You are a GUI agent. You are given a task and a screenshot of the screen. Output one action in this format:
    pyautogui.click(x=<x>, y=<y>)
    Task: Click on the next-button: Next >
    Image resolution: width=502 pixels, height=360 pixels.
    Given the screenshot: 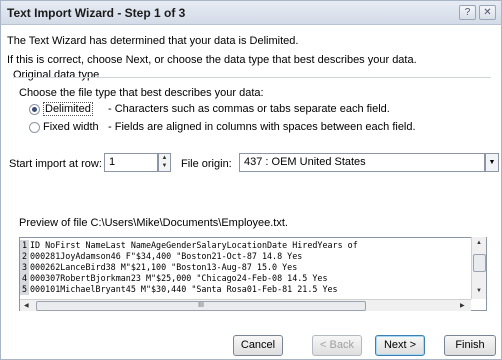 What is the action you would take?
    pyautogui.click(x=400, y=345)
    